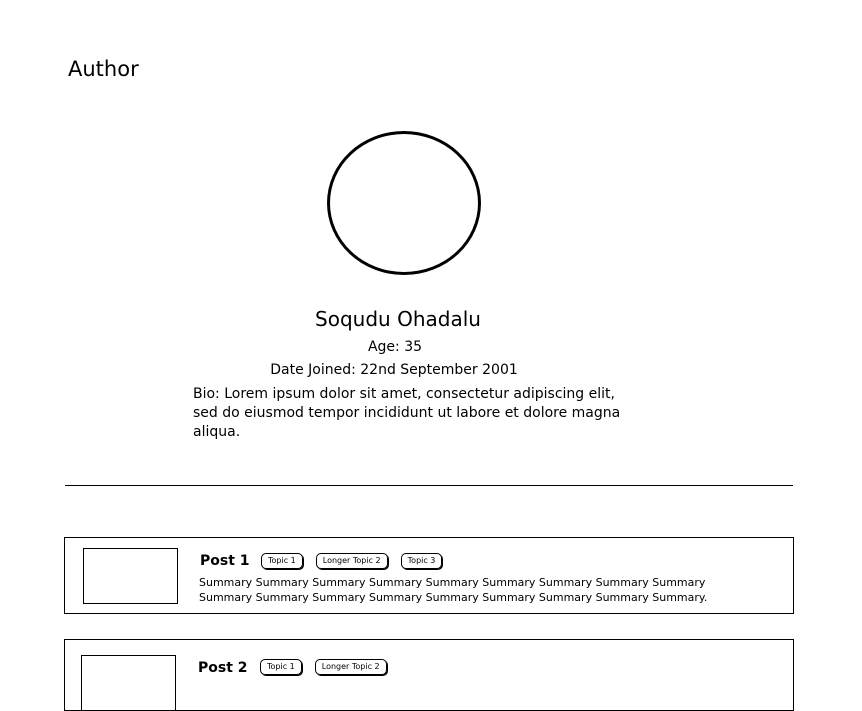 This screenshot has width=862, height=711. Describe the element at coordinates (103, 69) in the screenshot. I see `page-title: Author` at that location.